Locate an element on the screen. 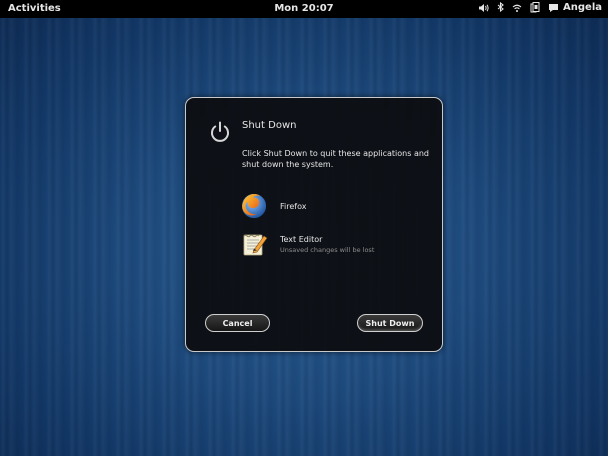 The width and height of the screenshot is (608, 456). bluetooth-icon is located at coordinates (500, 7).